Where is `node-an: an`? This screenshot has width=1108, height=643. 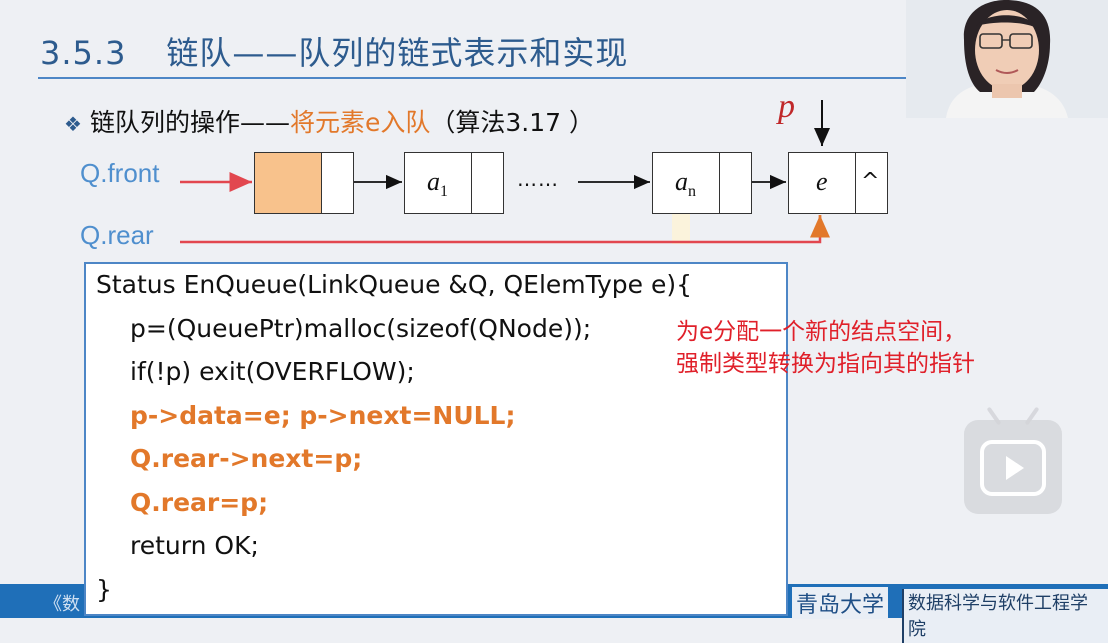
node-an: an is located at coordinates (702, 183).